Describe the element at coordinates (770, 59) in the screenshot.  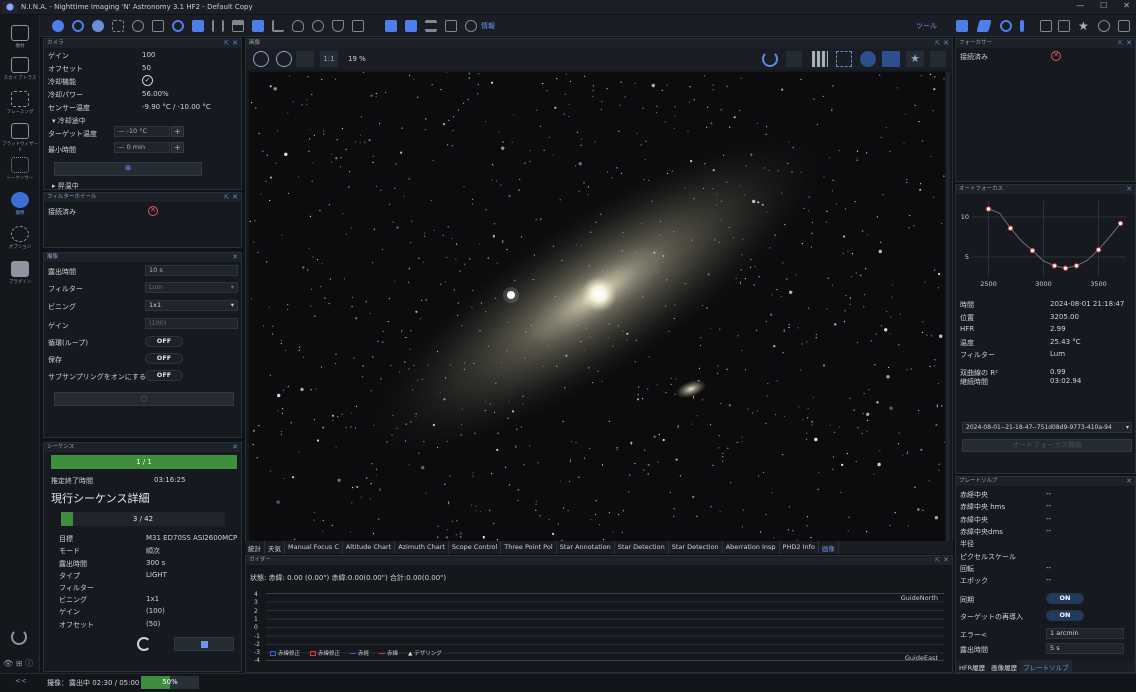
I see `rotate-icon` at that location.